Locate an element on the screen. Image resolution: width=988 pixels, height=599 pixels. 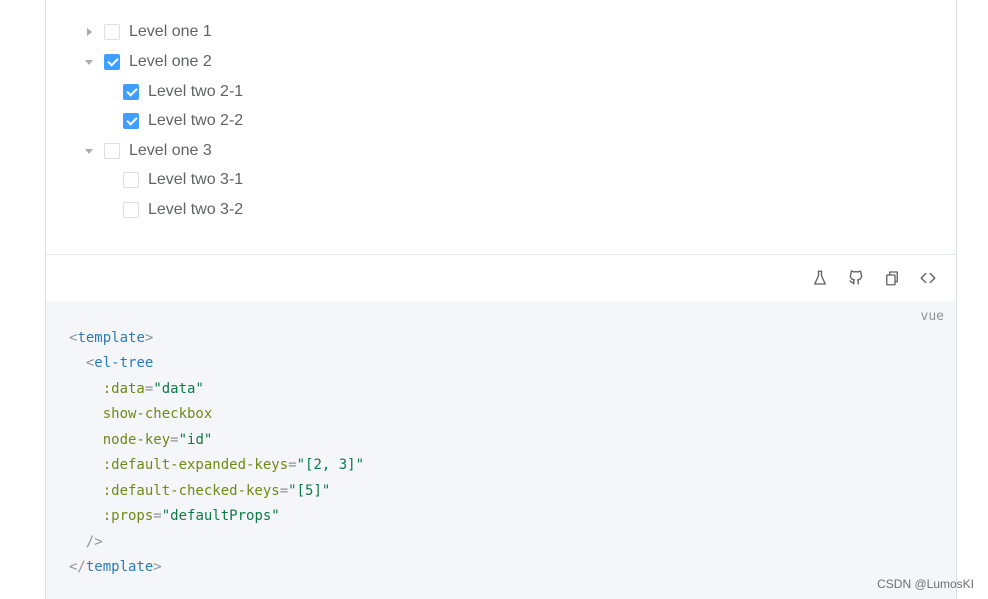
code-line: <template> is located at coordinates (111, 338).